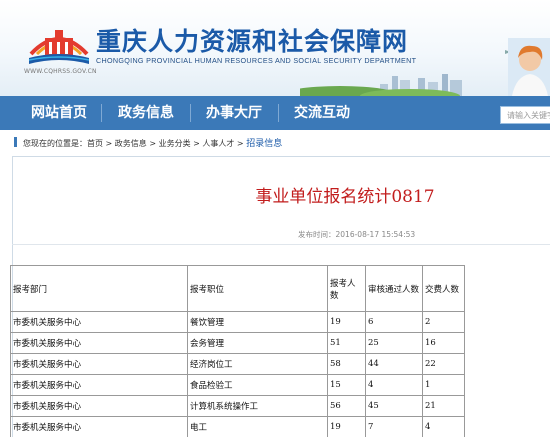 The height and width of the screenshot is (437, 550). Describe the element at coordinates (394, 385) in the screenshot. I see `cell-approved: 4` at that location.